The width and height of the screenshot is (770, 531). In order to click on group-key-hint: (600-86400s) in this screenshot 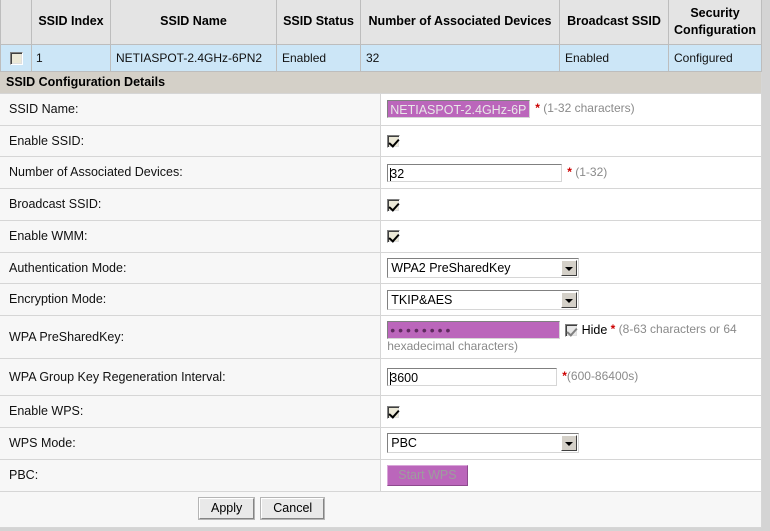, I will do `click(602, 376)`.